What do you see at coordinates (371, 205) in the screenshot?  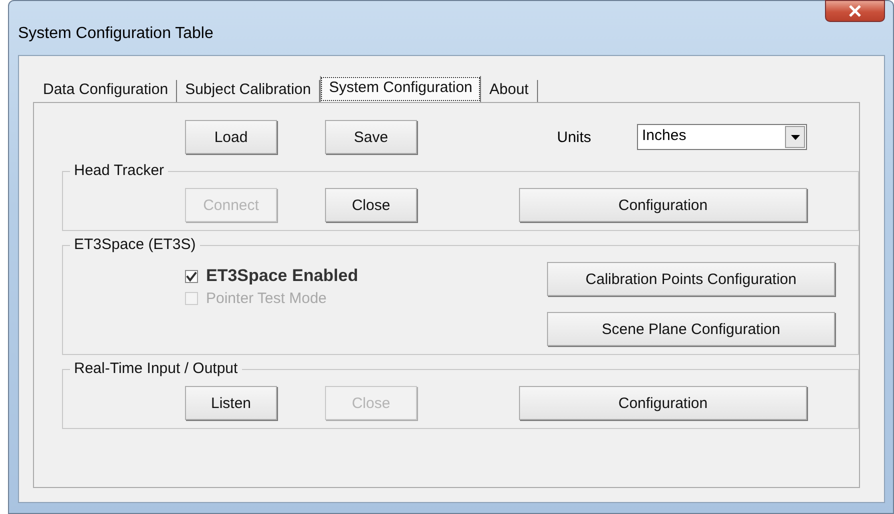 I see `push-button: Close` at bounding box center [371, 205].